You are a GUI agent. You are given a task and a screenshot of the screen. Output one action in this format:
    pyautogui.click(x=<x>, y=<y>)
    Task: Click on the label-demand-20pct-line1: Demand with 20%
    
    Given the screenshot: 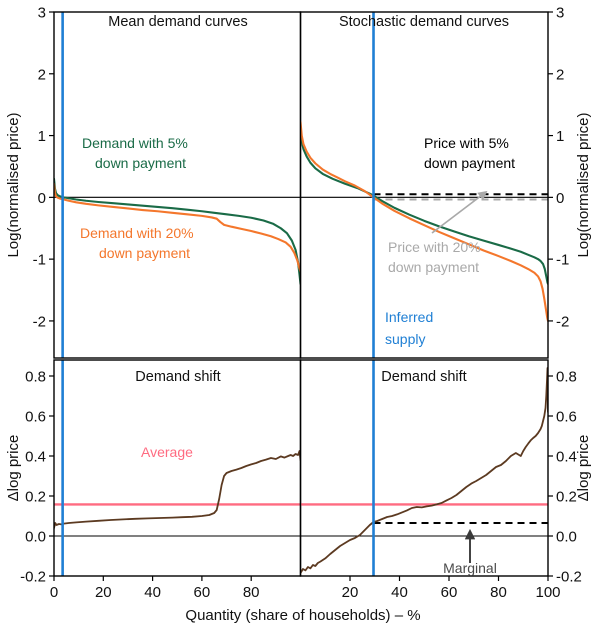 What is the action you would take?
    pyautogui.click(x=137, y=233)
    